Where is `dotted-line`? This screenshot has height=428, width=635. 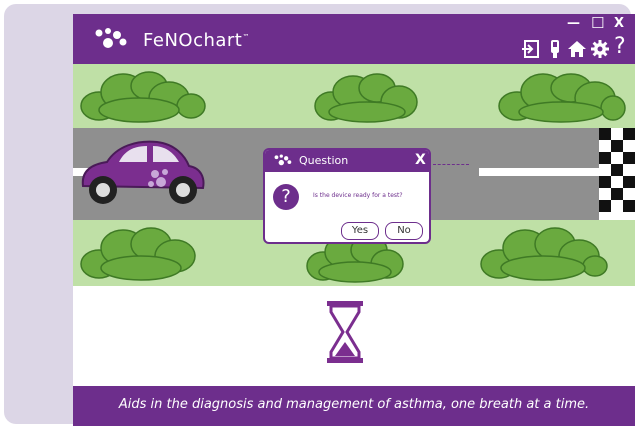 dotted-line is located at coordinates (451, 165).